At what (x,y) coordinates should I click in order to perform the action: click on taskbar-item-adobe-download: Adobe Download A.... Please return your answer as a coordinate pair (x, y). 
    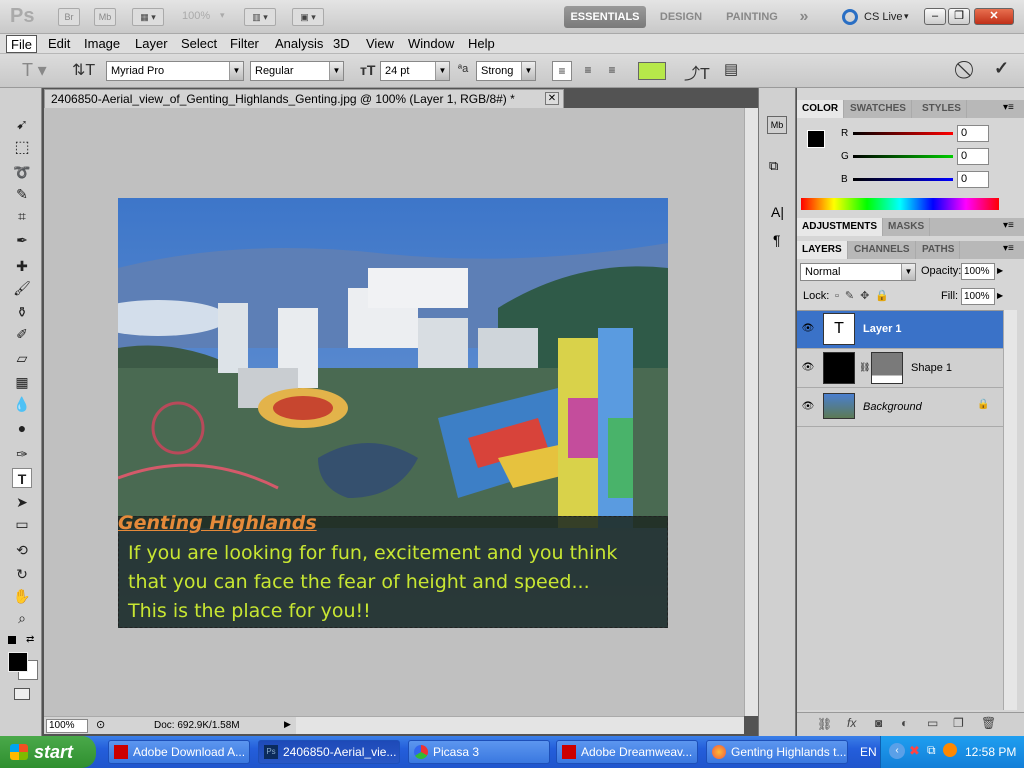
    Looking at the image, I should click on (179, 752).